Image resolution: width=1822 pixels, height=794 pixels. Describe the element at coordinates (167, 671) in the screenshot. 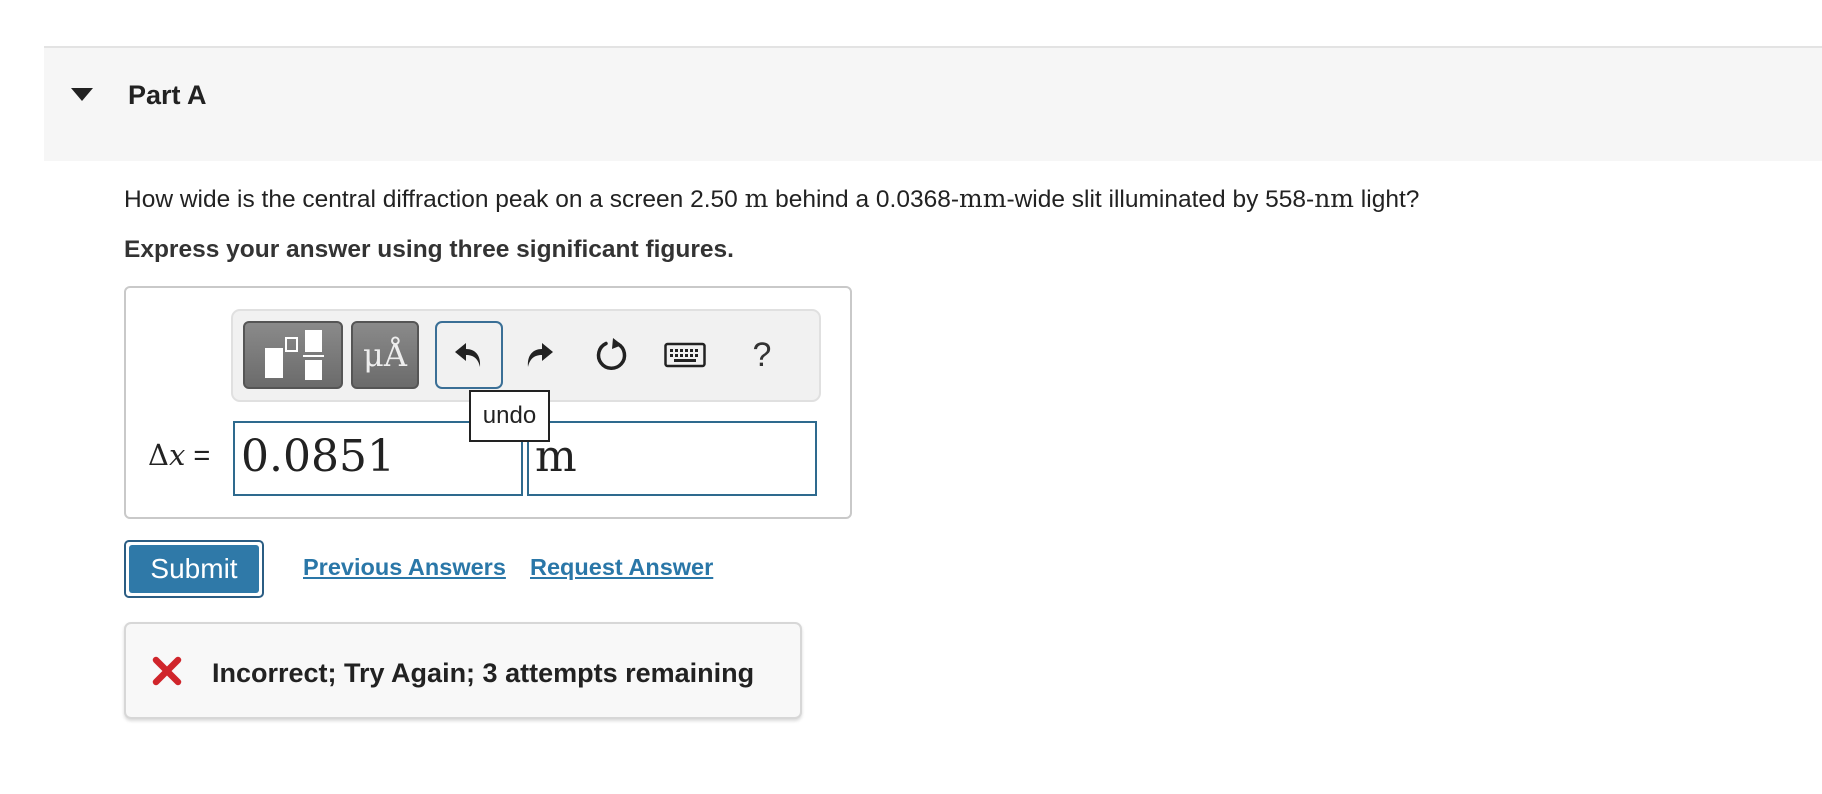

I see `x-mark-icon` at that location.